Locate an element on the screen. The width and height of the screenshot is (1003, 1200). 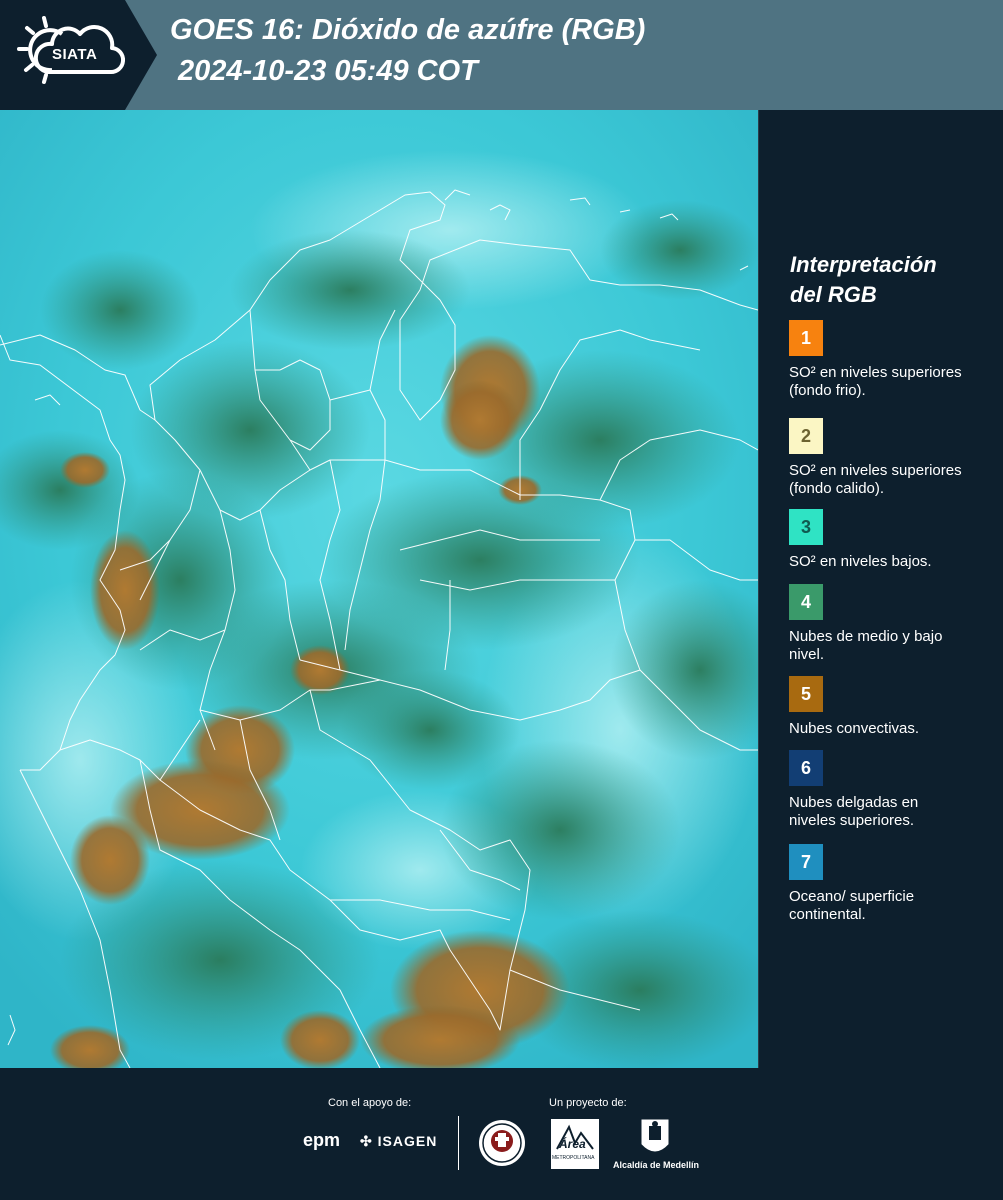
legend-number: 3 is located at coordinates (805, 526).